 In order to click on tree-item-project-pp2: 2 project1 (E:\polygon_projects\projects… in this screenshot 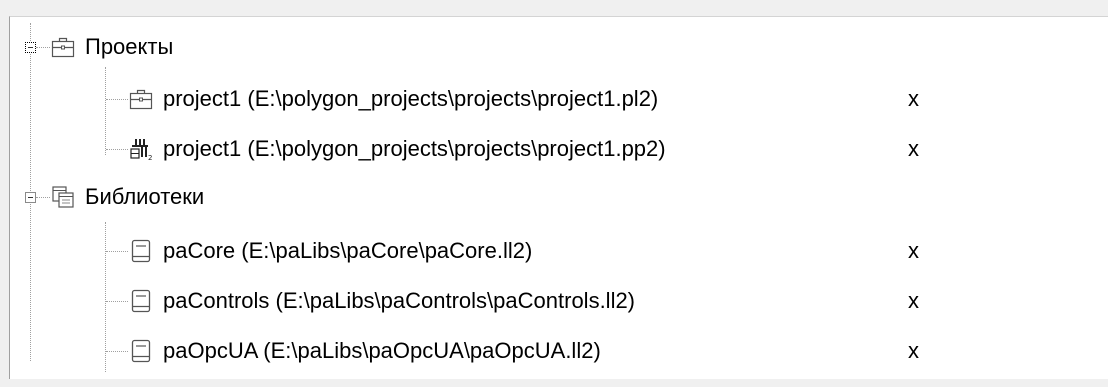, I will do `click(397, 149)`.